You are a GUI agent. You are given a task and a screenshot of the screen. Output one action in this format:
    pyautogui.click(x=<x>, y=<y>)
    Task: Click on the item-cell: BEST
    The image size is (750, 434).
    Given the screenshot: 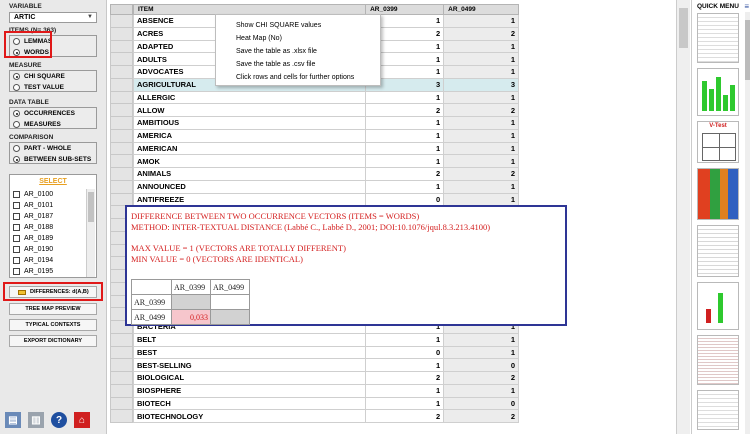 What is the action you would take?
    pyautogui.click(x=249, y=352)
    